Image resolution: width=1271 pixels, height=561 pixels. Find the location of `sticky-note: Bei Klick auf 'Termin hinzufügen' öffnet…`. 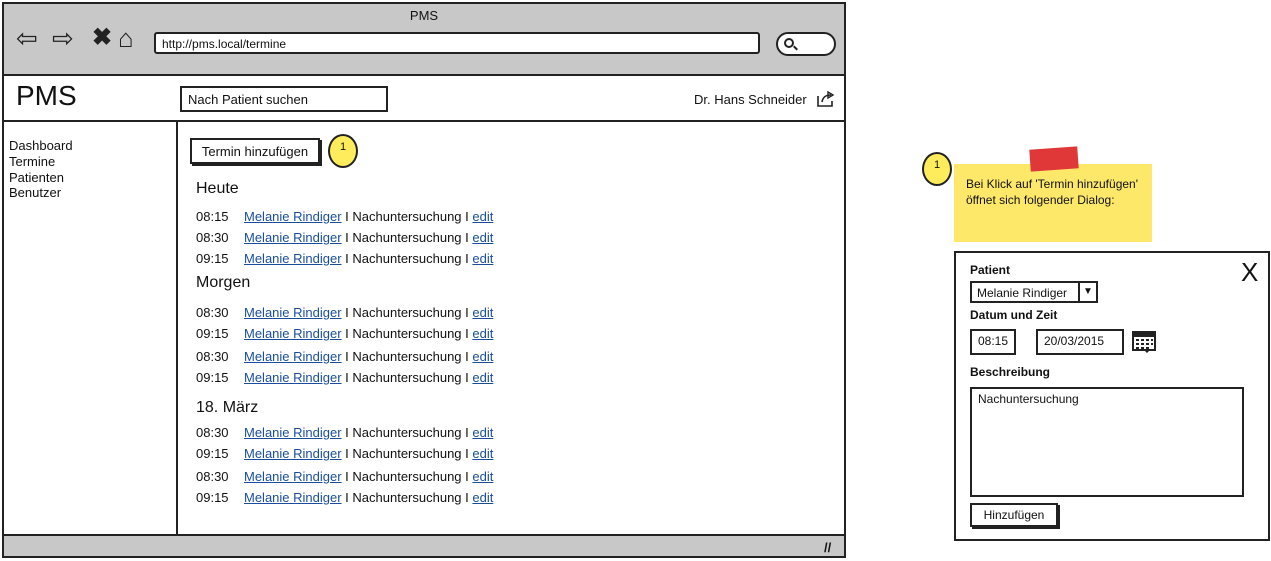

sticky-note: Bei Klick auf 'Termin hinzufügen' öffnet… is located at coordinates (1053, 203).